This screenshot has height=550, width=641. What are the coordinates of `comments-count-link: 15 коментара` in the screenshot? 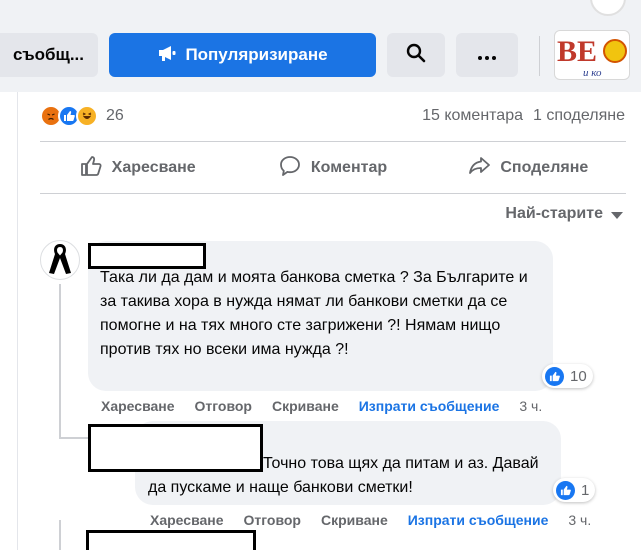 It's located at (472, 116).